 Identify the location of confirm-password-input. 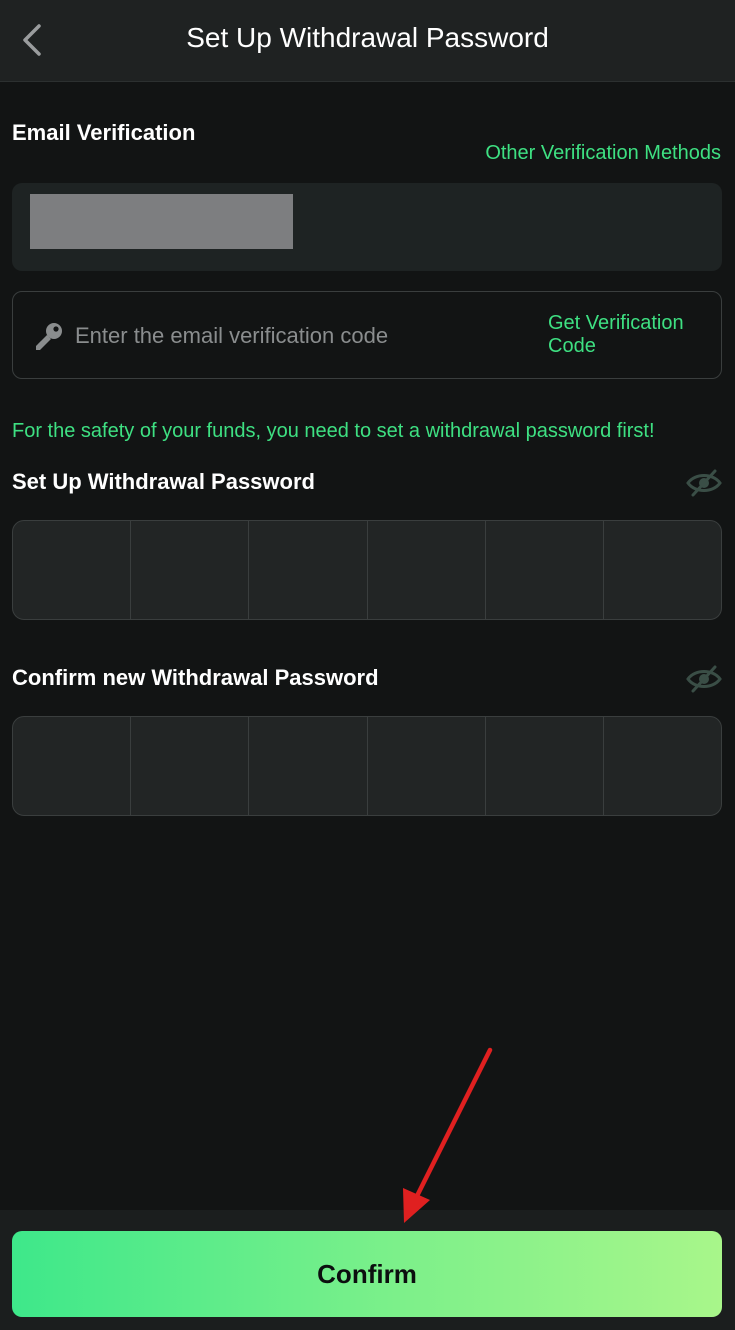
(367, 766).